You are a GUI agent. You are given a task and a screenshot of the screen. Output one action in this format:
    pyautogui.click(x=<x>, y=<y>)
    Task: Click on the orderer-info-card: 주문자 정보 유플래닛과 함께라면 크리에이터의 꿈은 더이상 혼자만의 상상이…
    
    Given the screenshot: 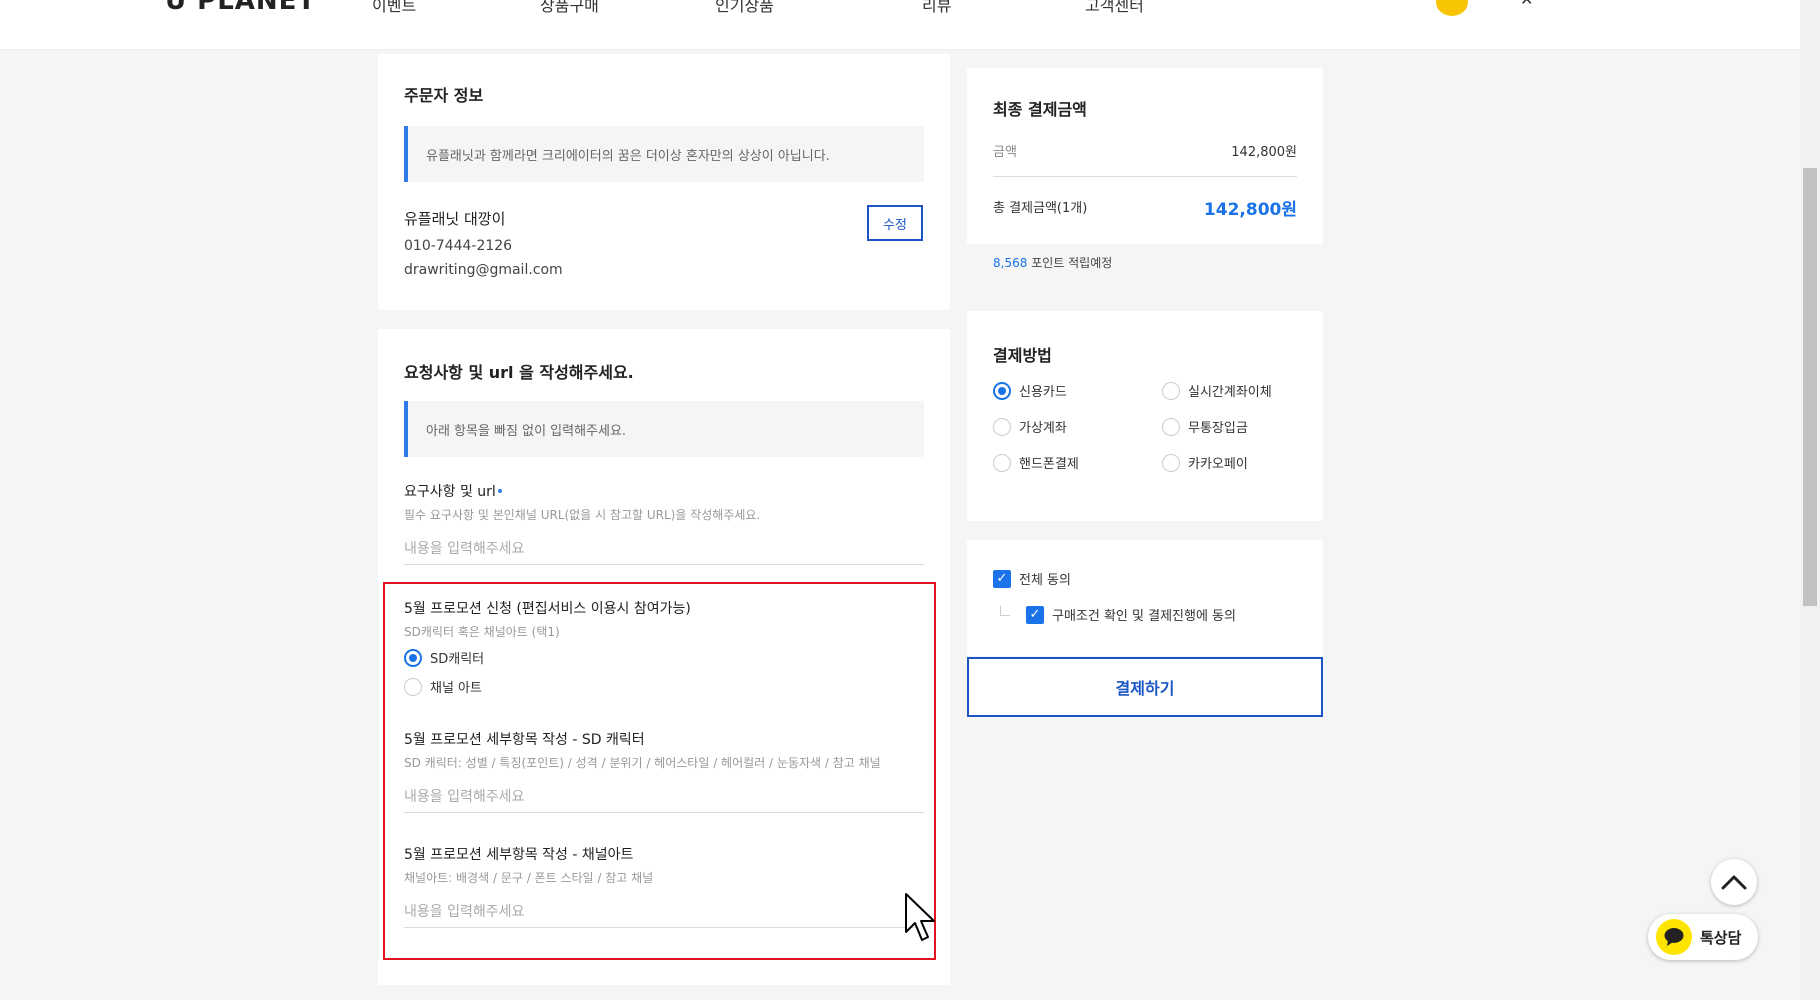 What is the action you would take?
    pyautogui.click(x=664, y=182)
    